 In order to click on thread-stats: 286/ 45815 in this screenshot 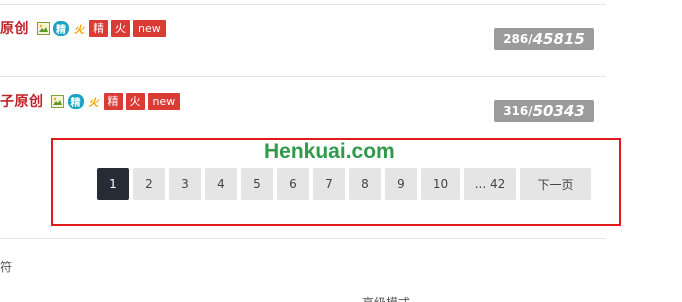, I will do `click(544, 39)`.